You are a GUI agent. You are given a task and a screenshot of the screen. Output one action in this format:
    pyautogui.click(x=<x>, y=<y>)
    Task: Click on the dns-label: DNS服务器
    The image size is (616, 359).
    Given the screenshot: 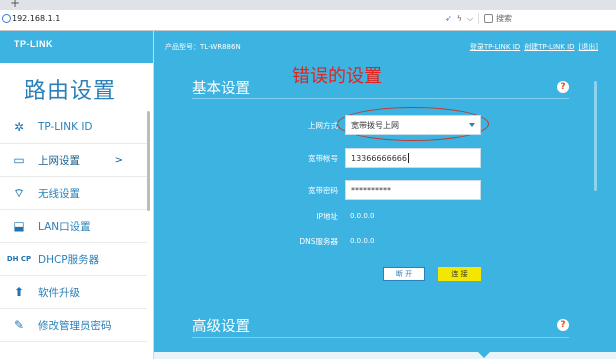 What is the action you would take?
    pyautogui.click(x=318, y=241)
    